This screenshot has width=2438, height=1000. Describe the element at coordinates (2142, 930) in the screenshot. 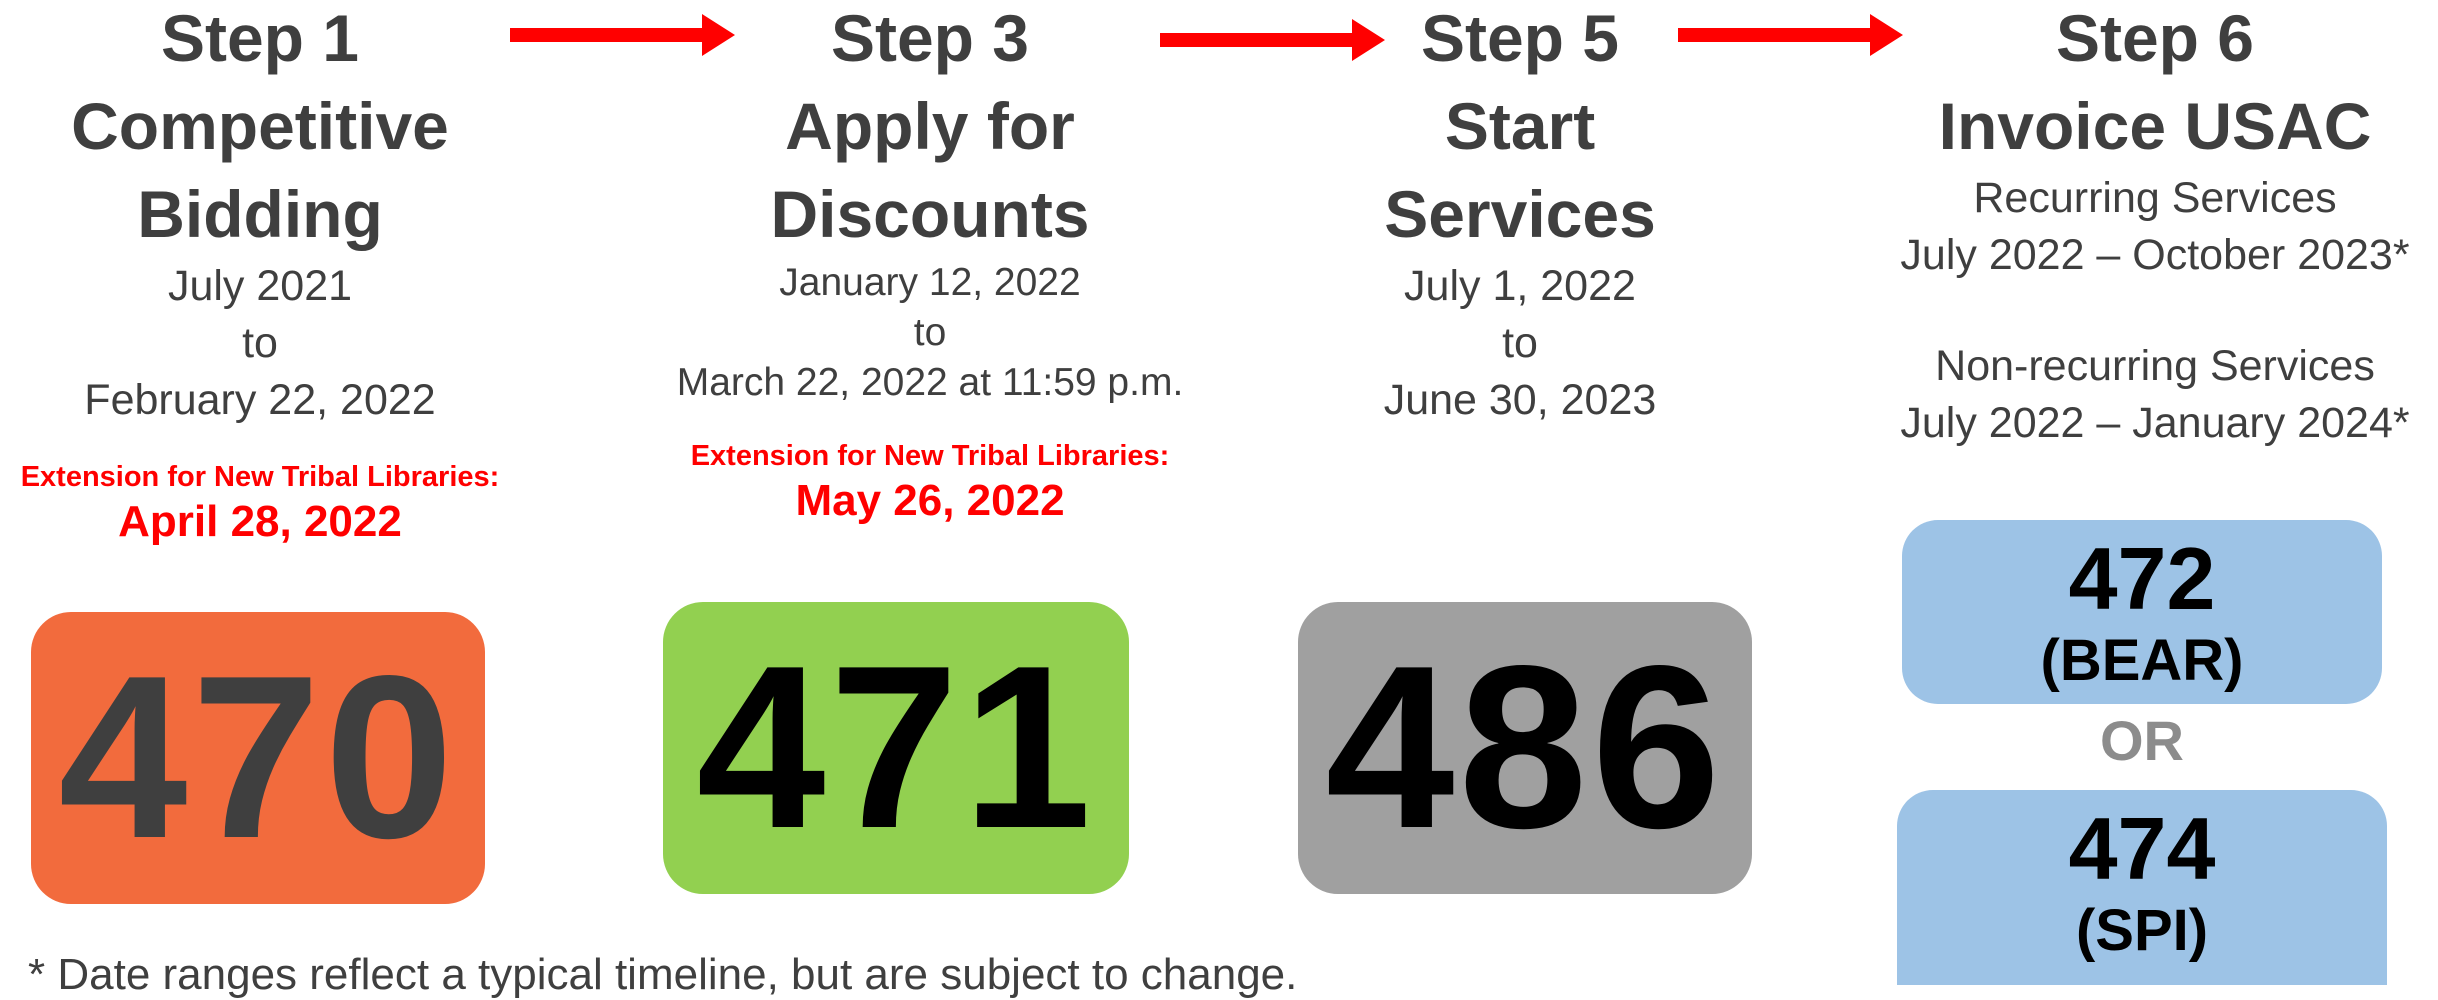

I see `form-474-name: (SPI)` at that location.